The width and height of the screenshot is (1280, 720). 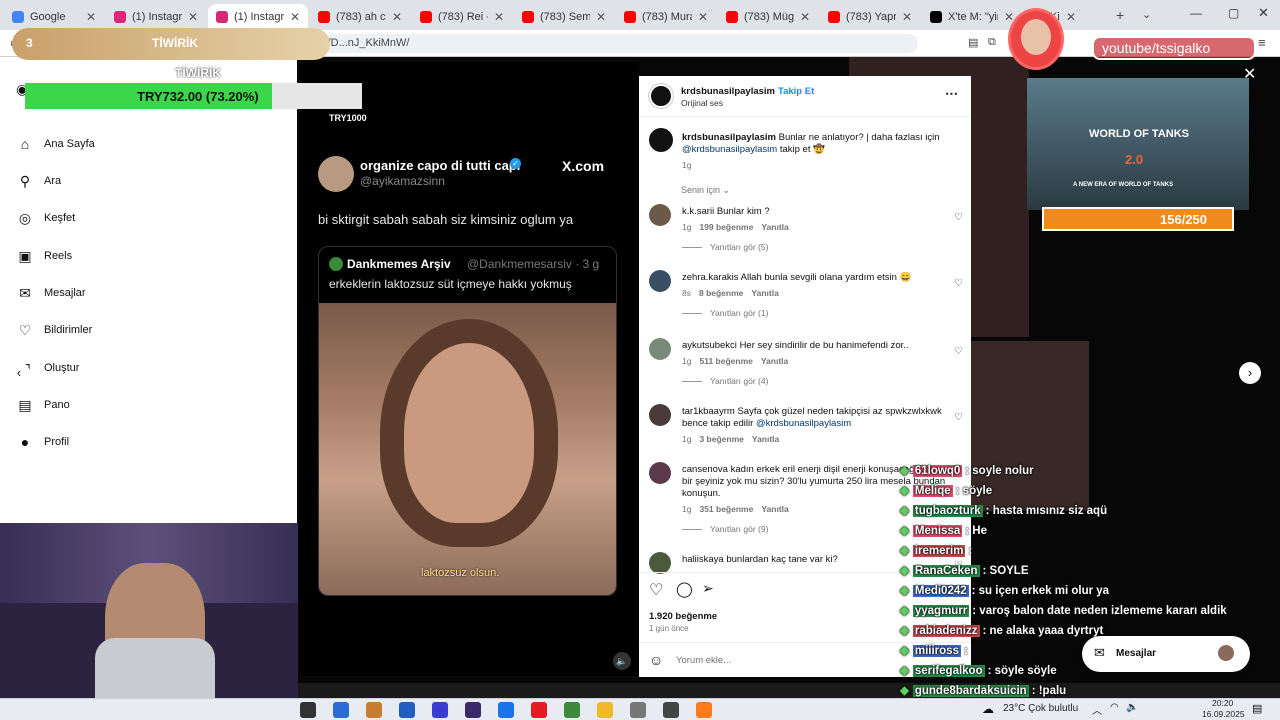 What do you see at coordinates (638, 710) in the screenshot?
I see `settings-icon` at bounding box center [638, 710].